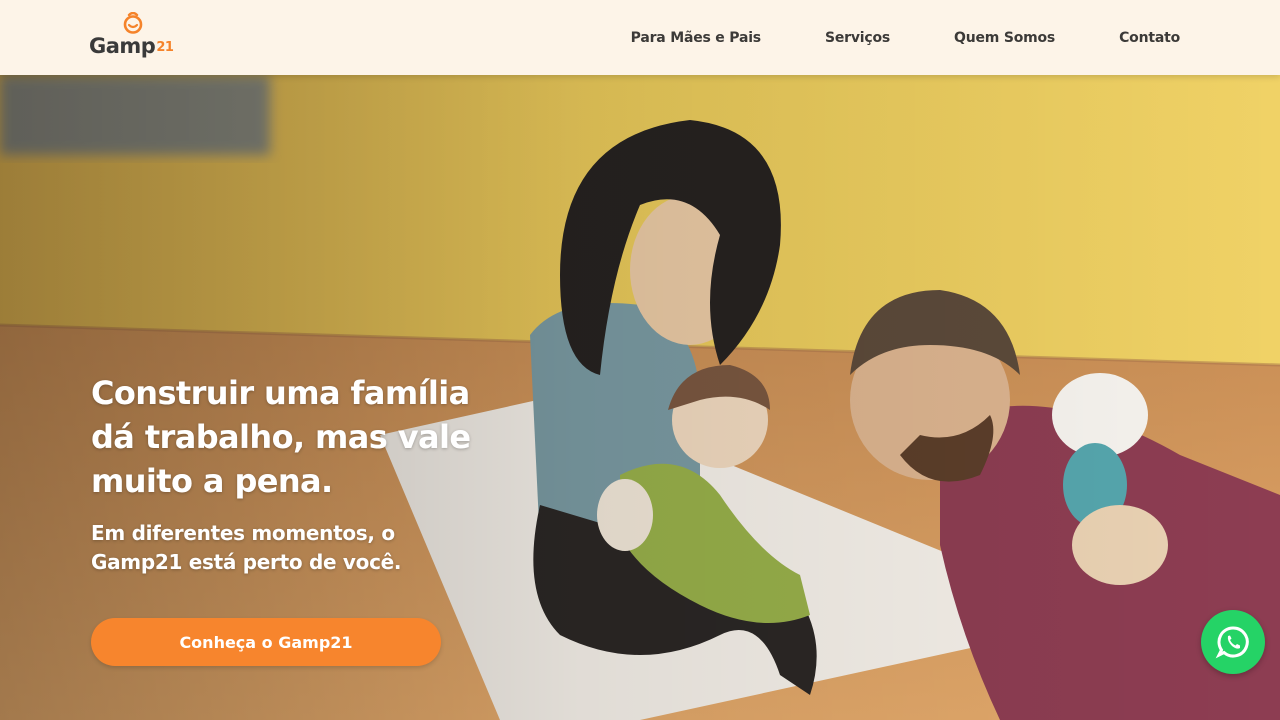 Image resolution: width=1280 pixels, height=720 pixels. I want to click on nav-item-maes-e-pais: Para Mães e Pais, so click(696, 38).